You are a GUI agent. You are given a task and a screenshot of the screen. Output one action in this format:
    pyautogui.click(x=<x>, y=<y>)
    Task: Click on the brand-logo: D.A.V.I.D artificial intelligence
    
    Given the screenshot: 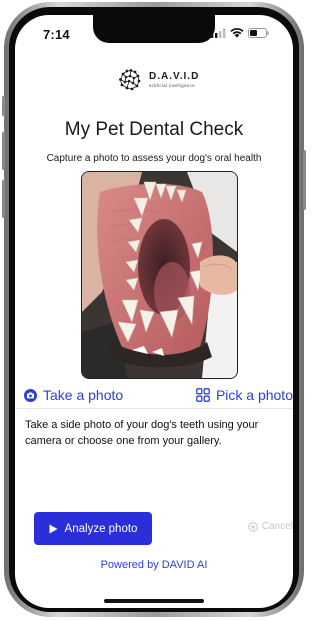 What is the action you would take?
    pyautogui.click(x=158, y=80)
    